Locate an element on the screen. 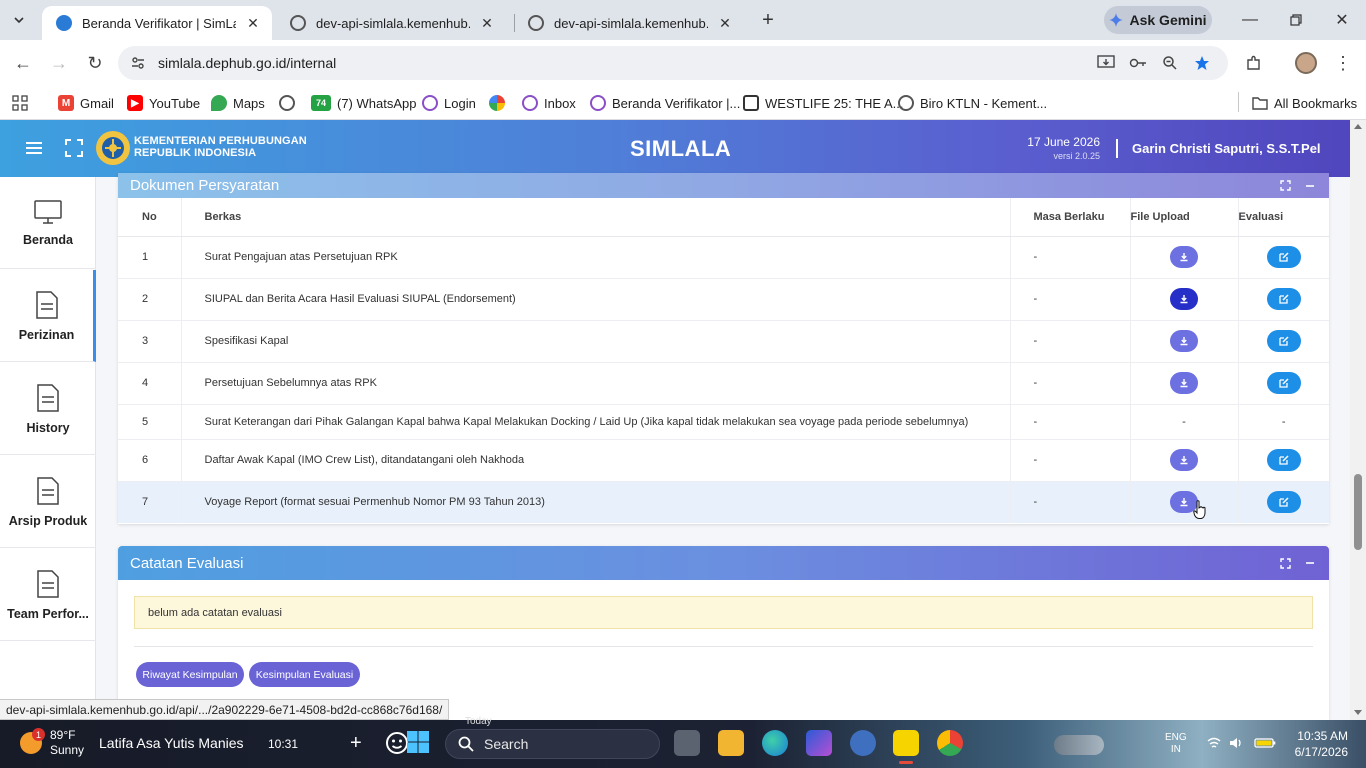 Image resolution: width=1366 pixels, height=768 pixels. all-bookmarks-button: All Bookmarks is located at coordinates (1304, 103).